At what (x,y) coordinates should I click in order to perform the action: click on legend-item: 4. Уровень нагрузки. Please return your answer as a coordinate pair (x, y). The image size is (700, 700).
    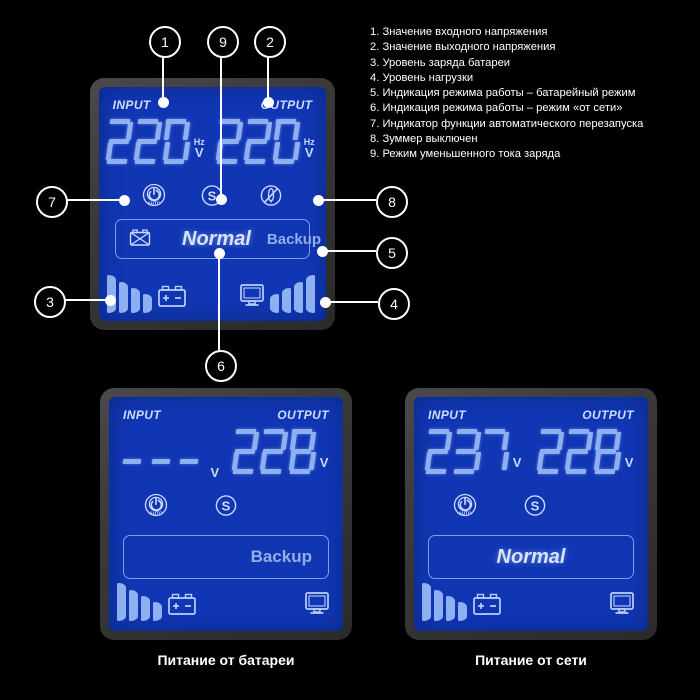
    Looking at the image, I should click on (422, 77).